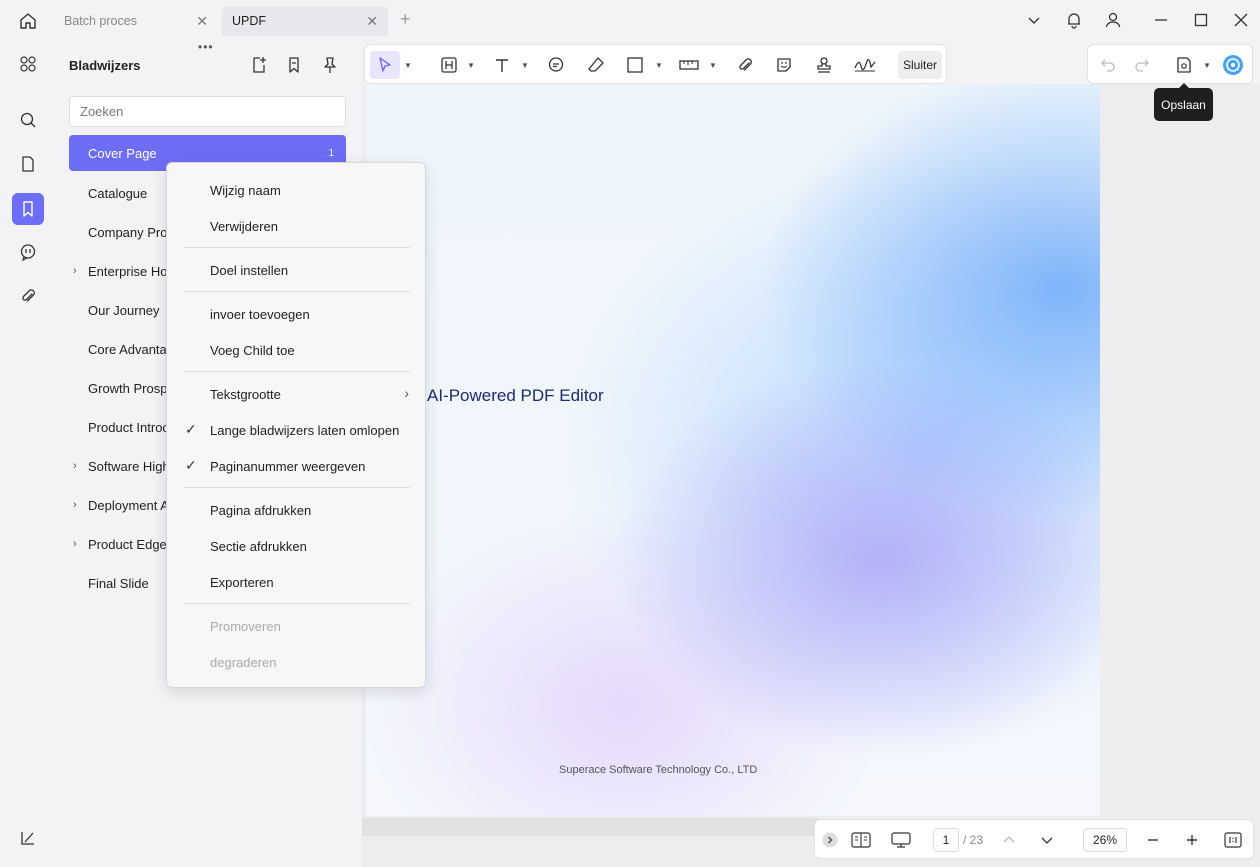 This screenshot has width=1260, height=867. I want to click on tab-batch: Batch proces ✕, so click(136, 21).